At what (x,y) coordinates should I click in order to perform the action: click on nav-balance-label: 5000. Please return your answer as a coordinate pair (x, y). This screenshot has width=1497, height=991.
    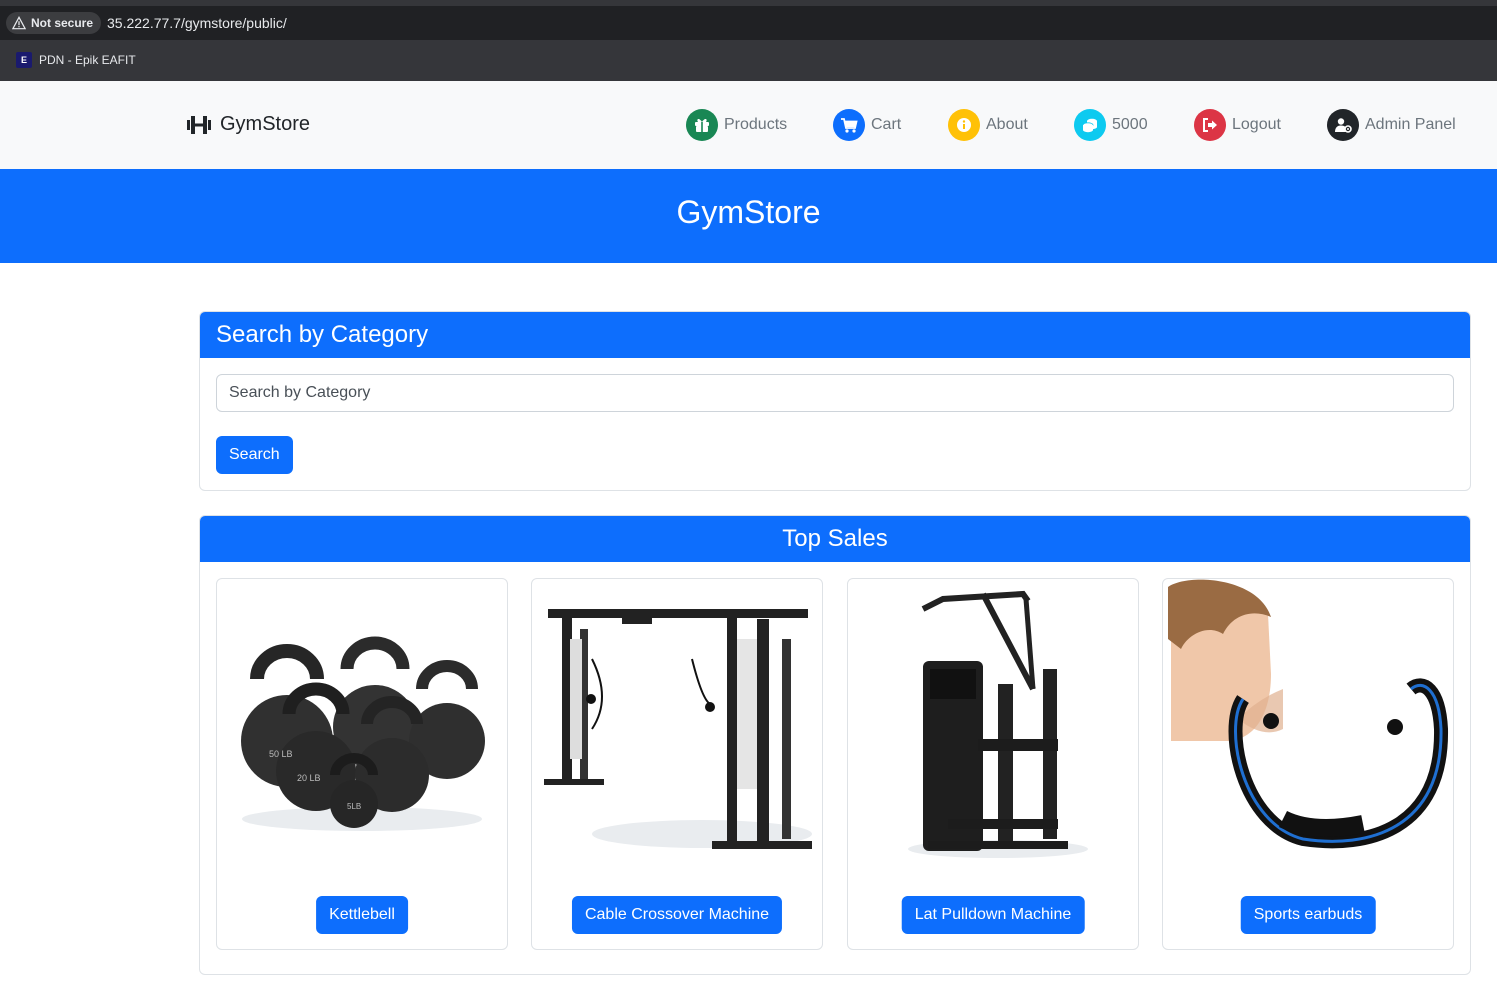
    Looking at the image, I should click on (1130, 124).